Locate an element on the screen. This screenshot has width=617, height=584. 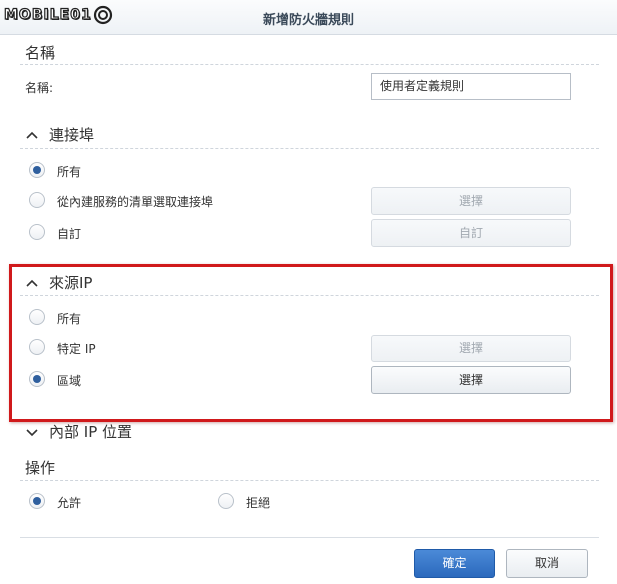
source-all-label: 所有 is located at coordinates (69, 319).